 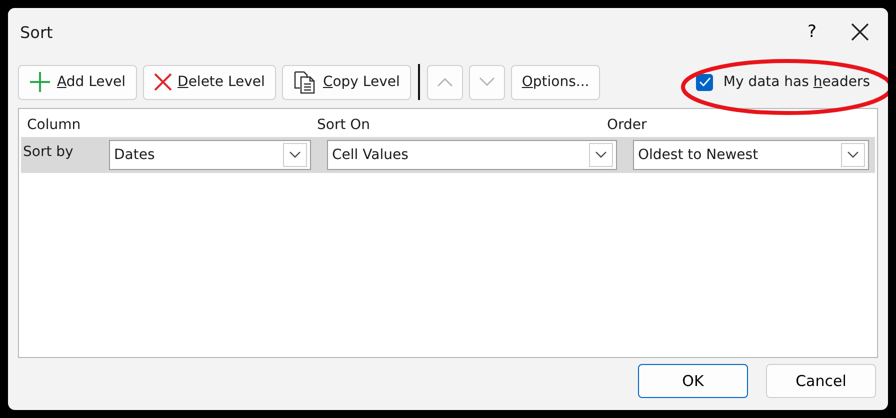 I want to click on column-dropdown: Dates, so click(x=210, y=155).